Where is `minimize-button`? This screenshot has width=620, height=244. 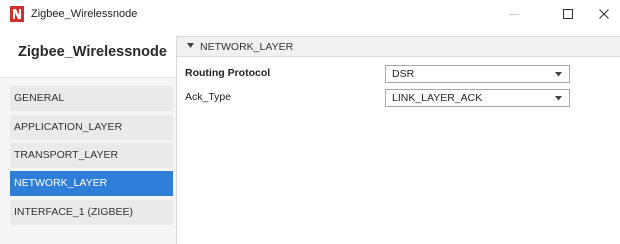
minimize-button is located at coordinates (514, 14).